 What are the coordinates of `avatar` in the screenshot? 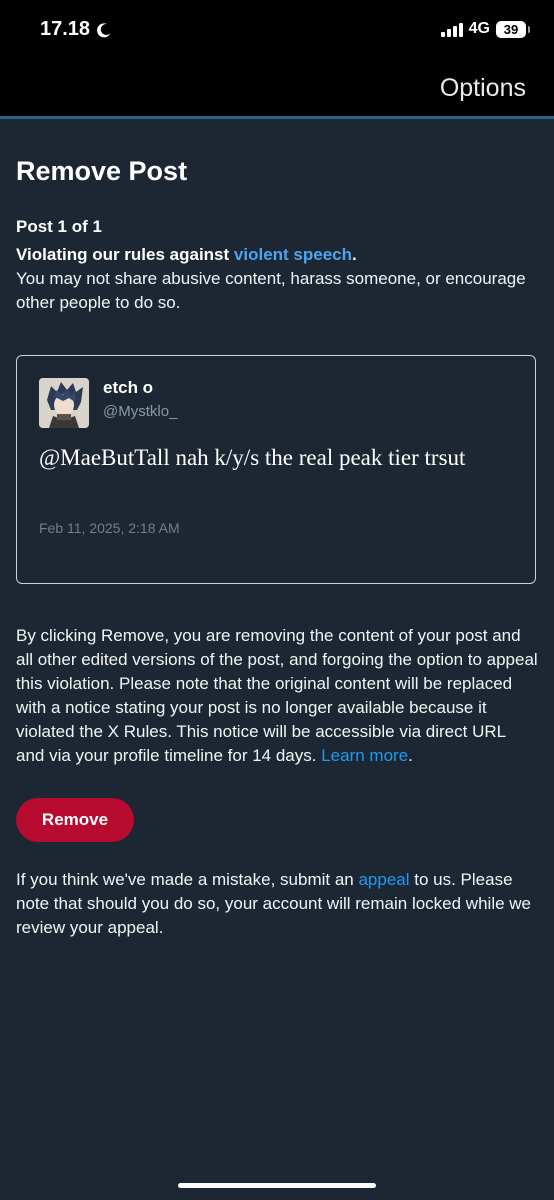 It's located at (64, 403).